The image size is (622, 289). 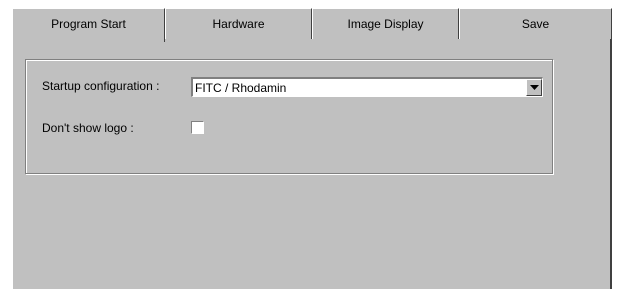 I want to click on tab-label: Program Start, so click(x=88, y=24).